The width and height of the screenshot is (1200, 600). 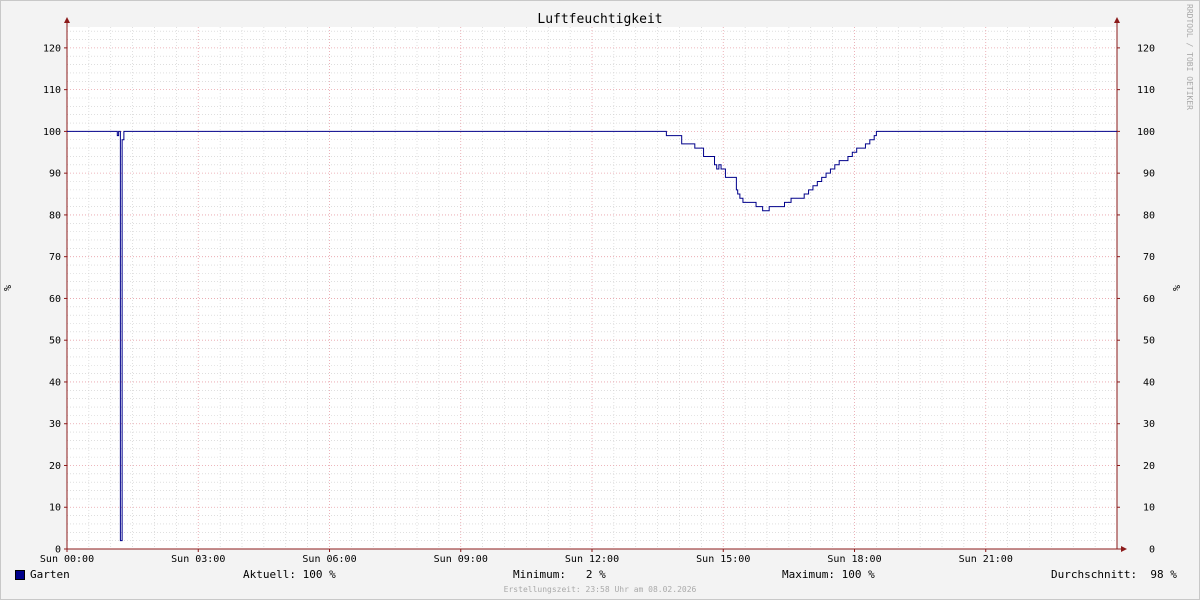 What do you see at coordinates (8, 288) in the screenshot?
I see `y-axis-label-left: %` at bounding box center [8, 288].